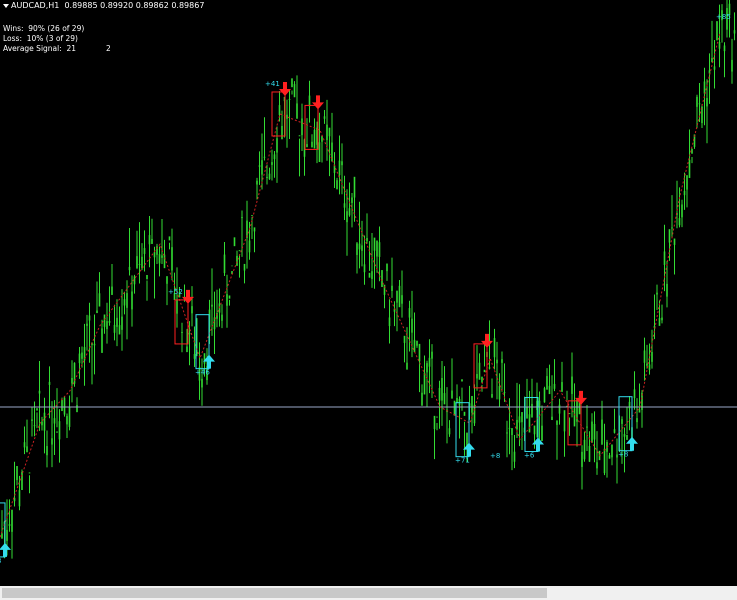  Describe the element at coordinates (5, 549) in the screenshot. I see `up-arrow-icon` at that location.